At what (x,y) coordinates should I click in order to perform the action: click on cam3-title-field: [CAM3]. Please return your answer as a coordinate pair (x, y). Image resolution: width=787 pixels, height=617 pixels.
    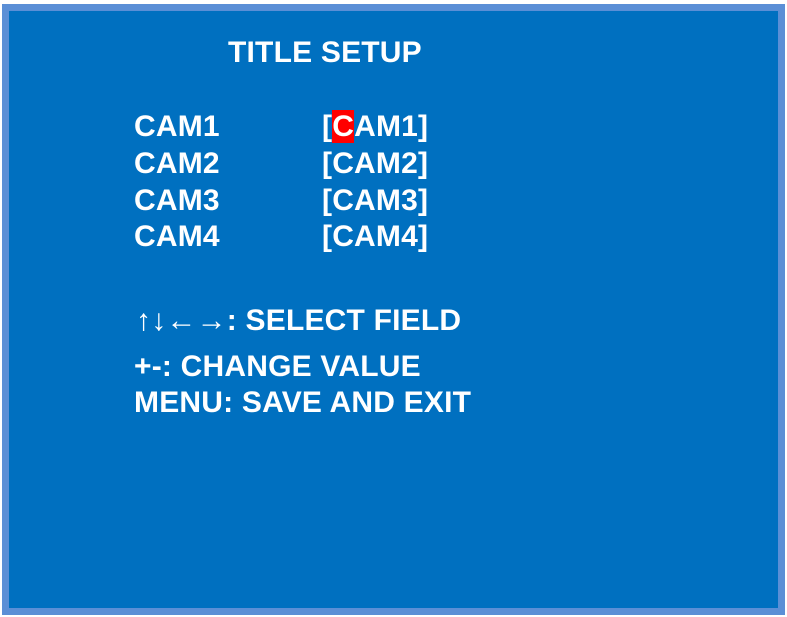
    Looking at the image, I should click on (375, 201).